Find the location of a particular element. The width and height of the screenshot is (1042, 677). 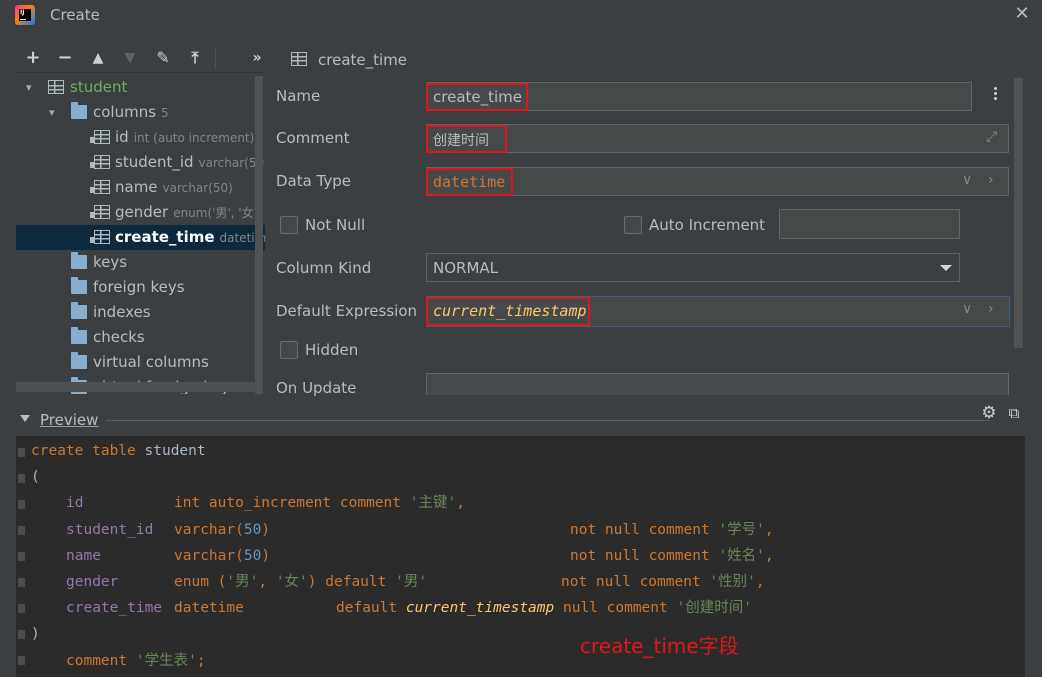

tree-vertical-scrollbar is located at coordinates (259, 235).